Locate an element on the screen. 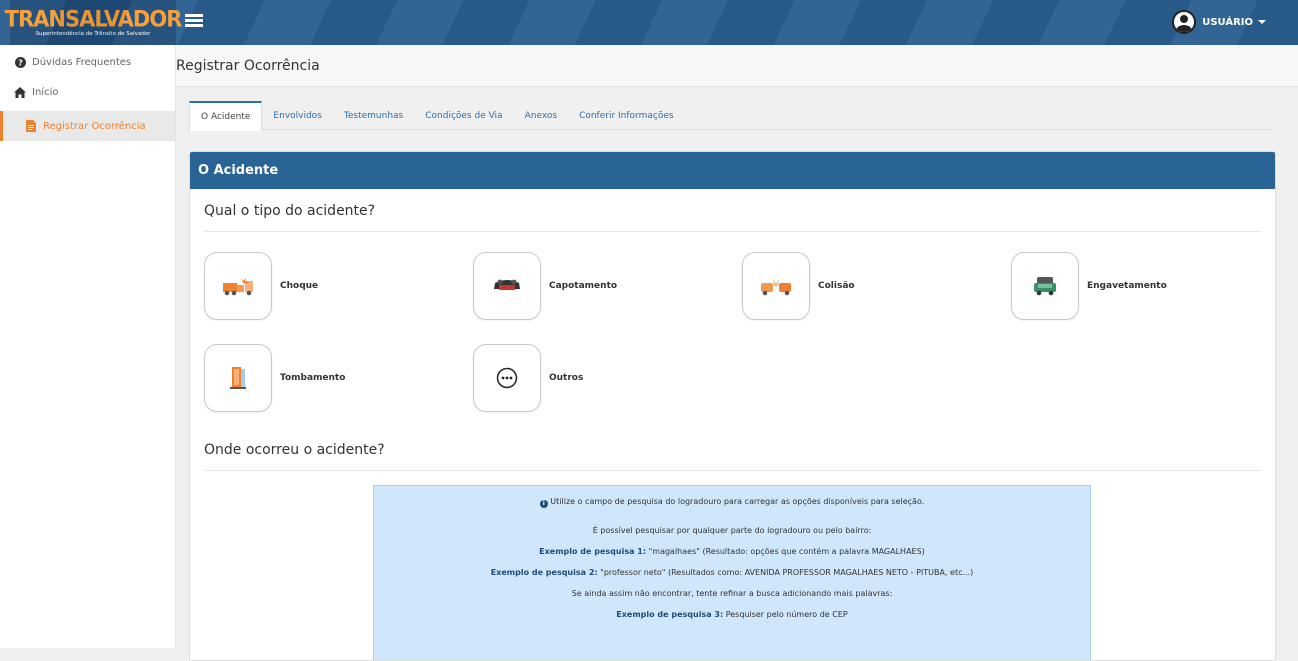 Image resolution: width=1298 pixels, height=661 pixels. tab-condicoes-de-via: Condições de Via is located at coordinates (463, 115).